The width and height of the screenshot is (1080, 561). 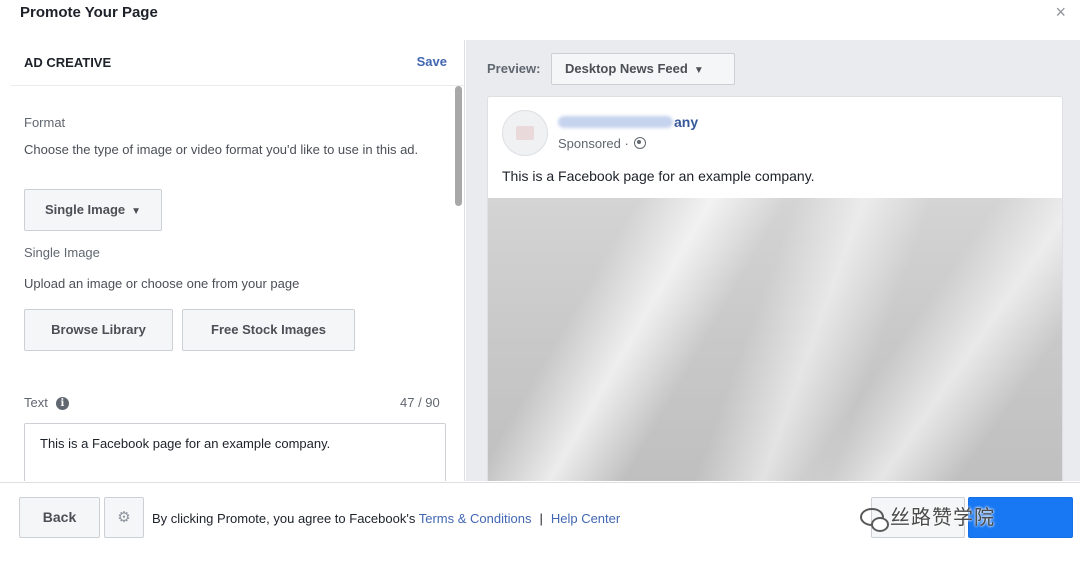 I want to click on close-icon: ×, so click(x=1060, y=12).